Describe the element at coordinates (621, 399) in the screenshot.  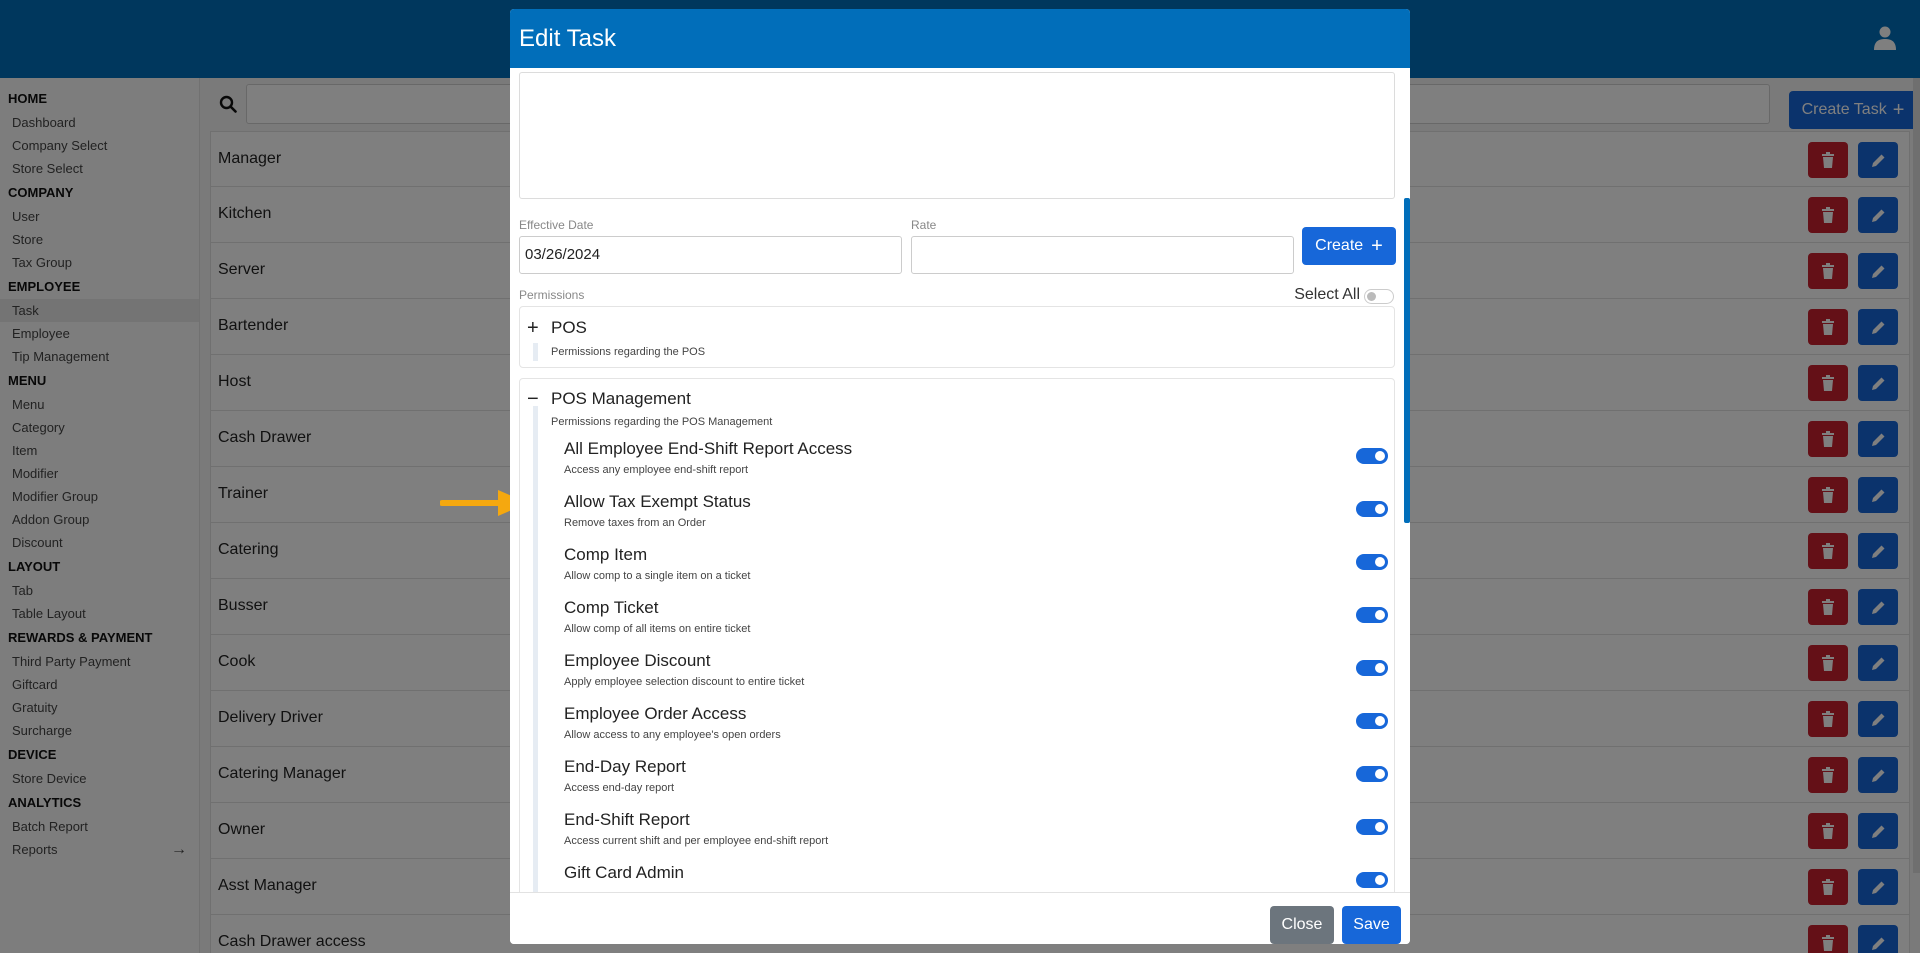
I see `group-title: POS Management` at that location.